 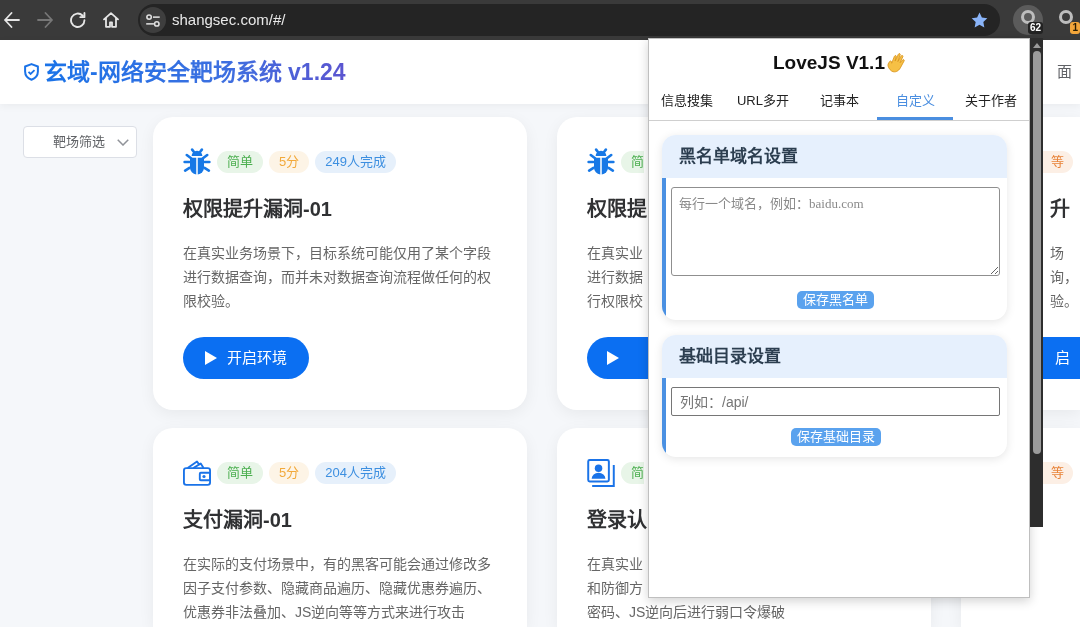 I want to click on card-description: 密码、JS逆向后进行弱口令爆破, so click(x=686, y=612).